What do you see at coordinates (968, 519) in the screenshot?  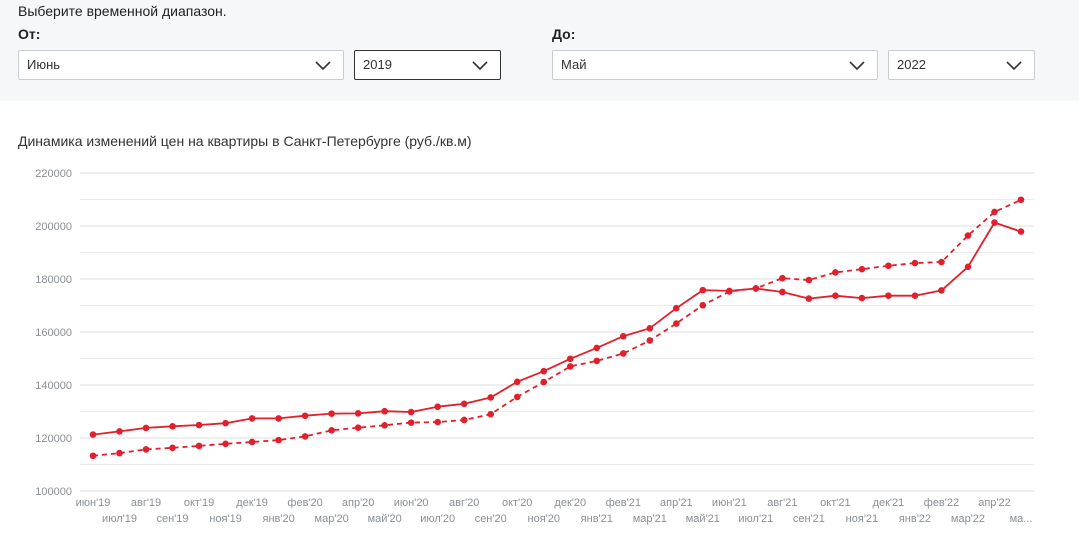 I see `x-tick-label: мар'22` at bounding box center [968, 519].